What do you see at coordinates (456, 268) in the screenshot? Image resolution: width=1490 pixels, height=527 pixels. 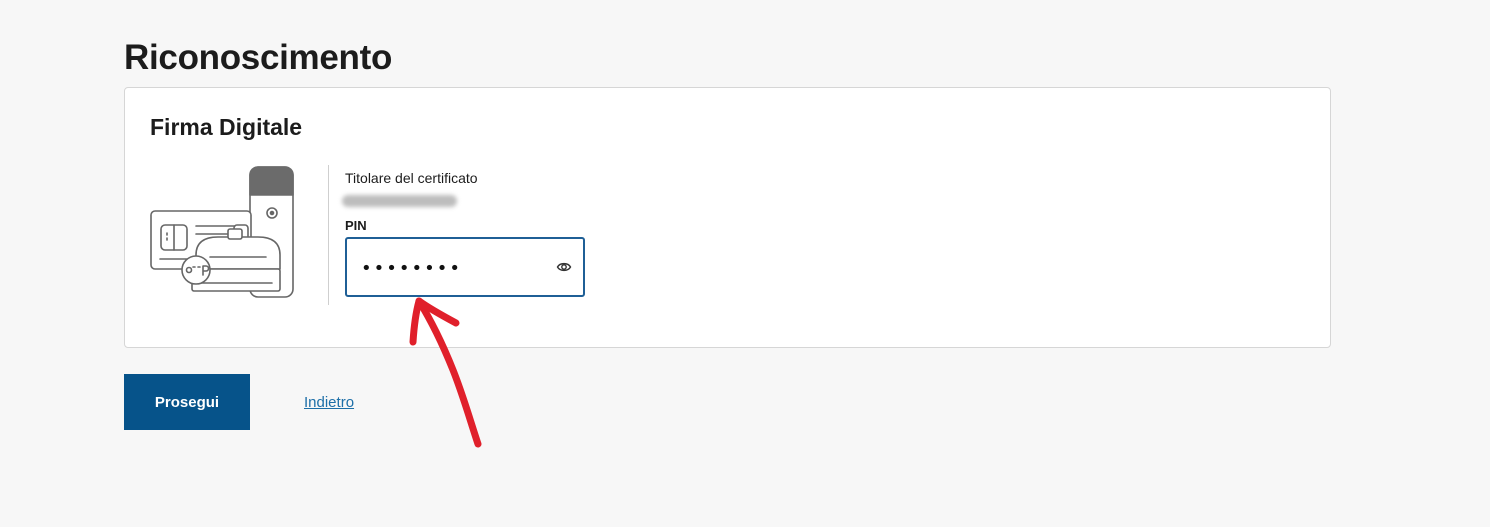 I see `pin-input` at bounding box center [456, 268].